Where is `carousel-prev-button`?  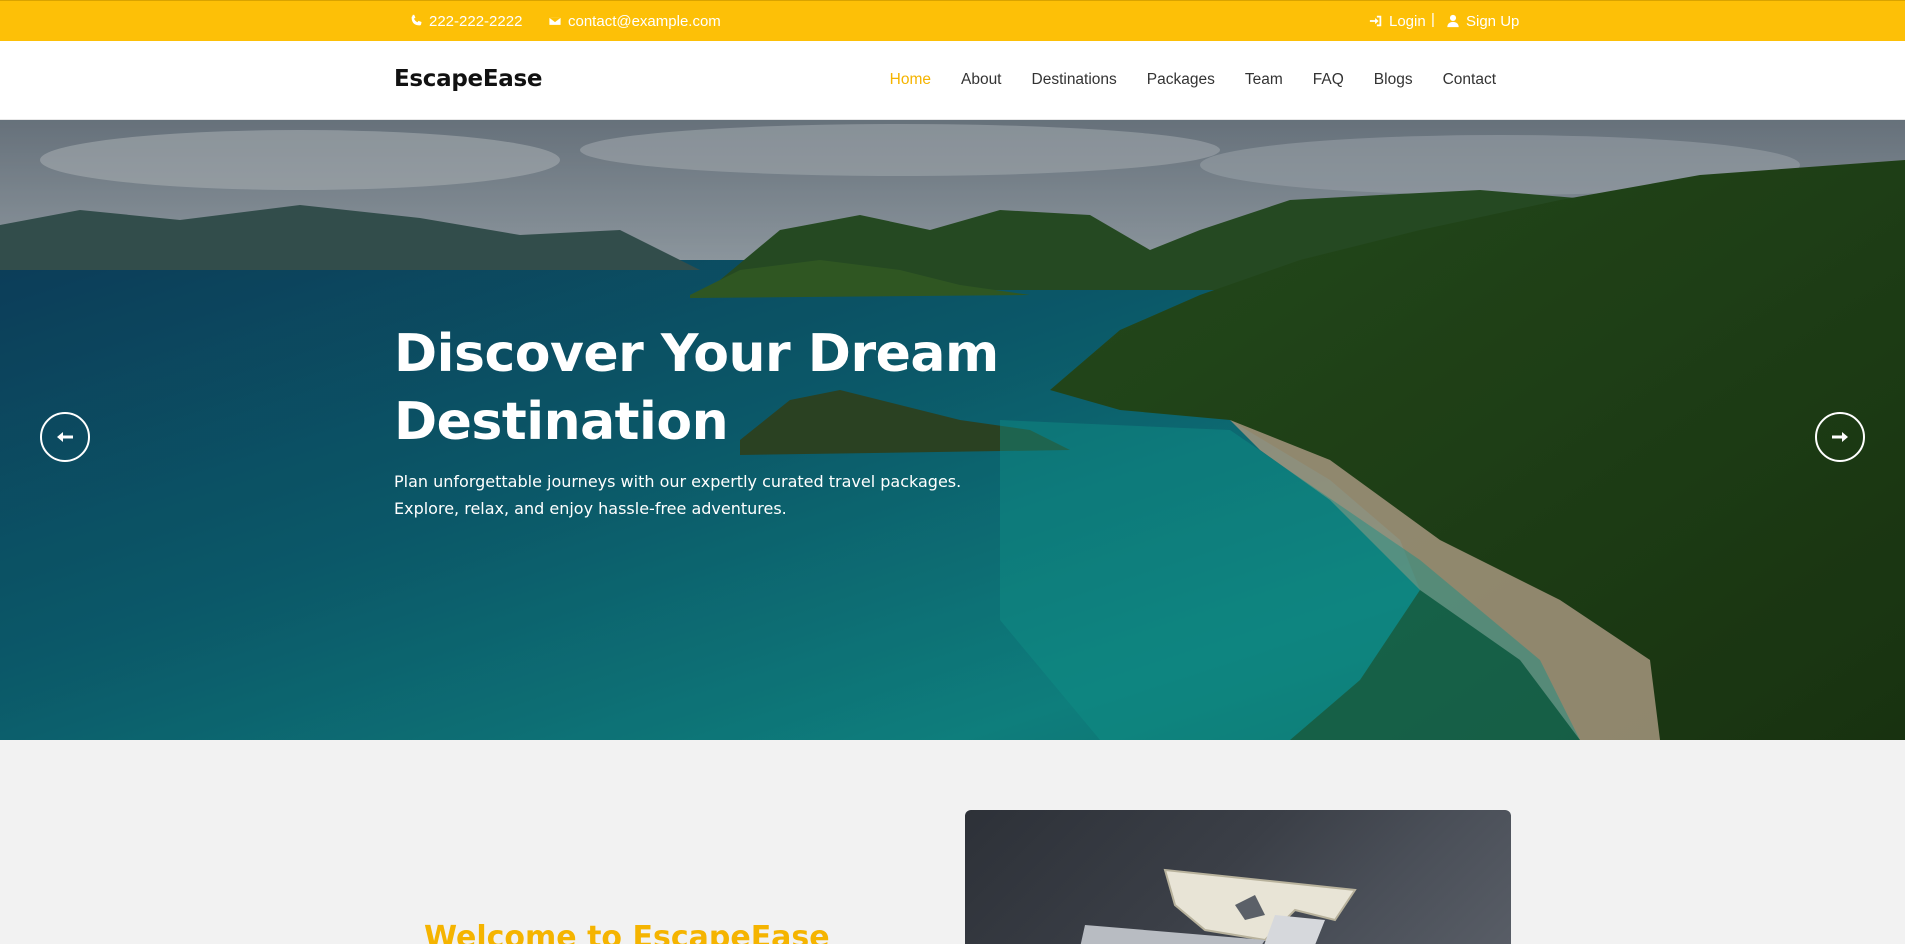
carousel-prev-button is located at coordinates (65, 437).